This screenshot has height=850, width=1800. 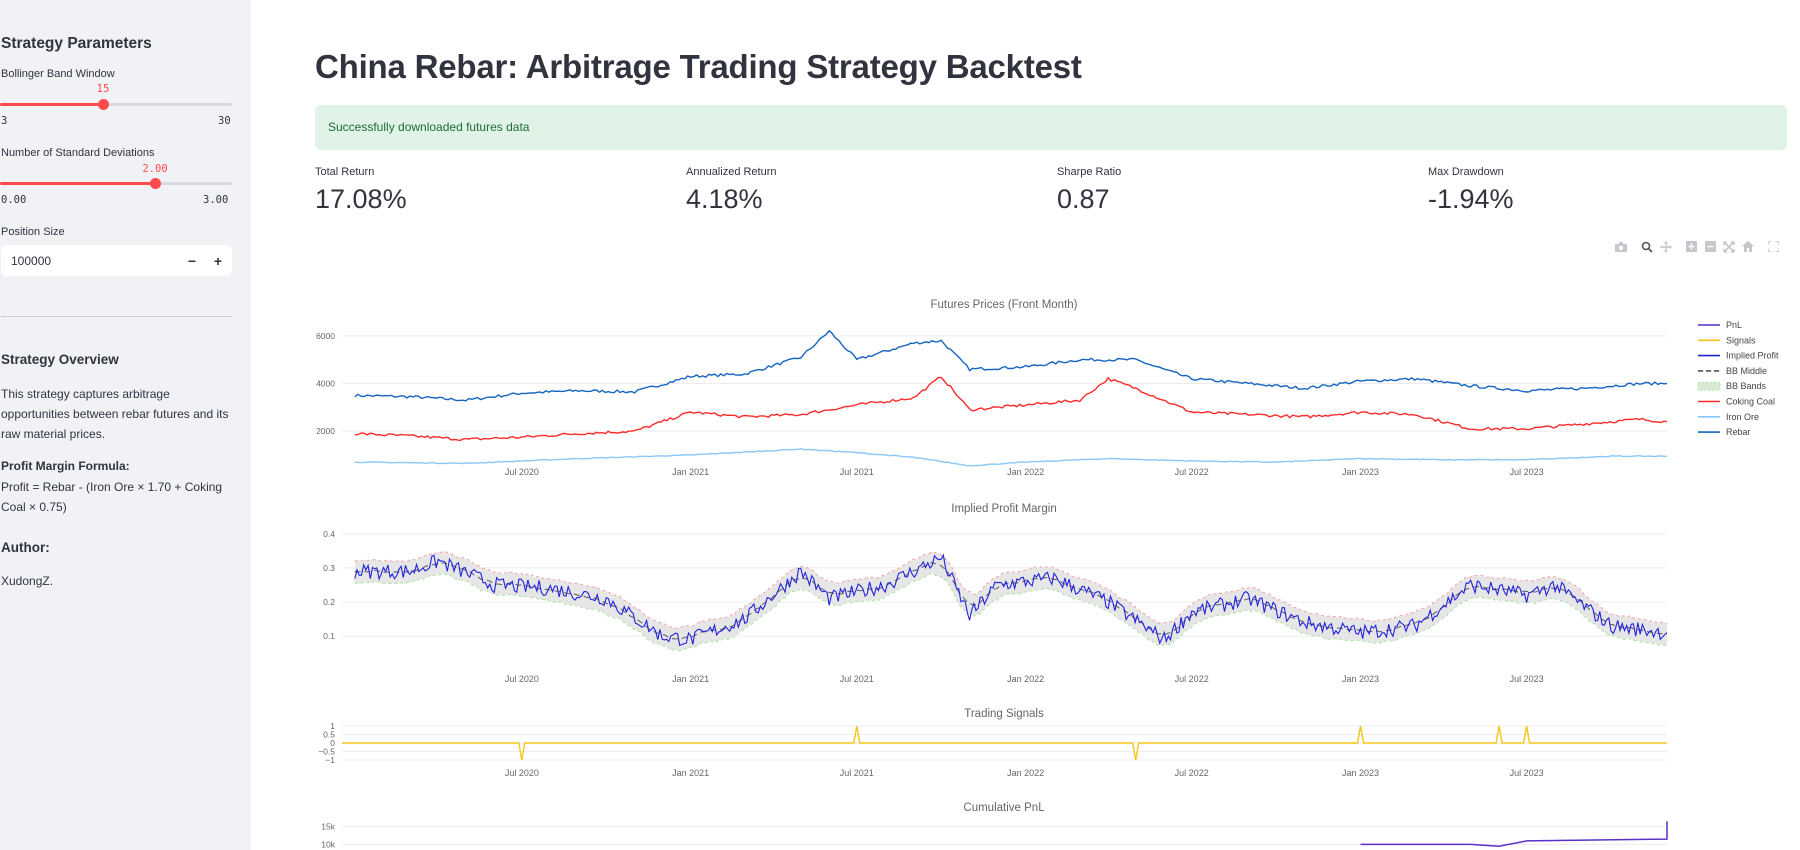 What do you see at coordinates (328, 827) in the screenshot?
I see `pnl-y-tick: 15k` at bounding box center [328, 827].